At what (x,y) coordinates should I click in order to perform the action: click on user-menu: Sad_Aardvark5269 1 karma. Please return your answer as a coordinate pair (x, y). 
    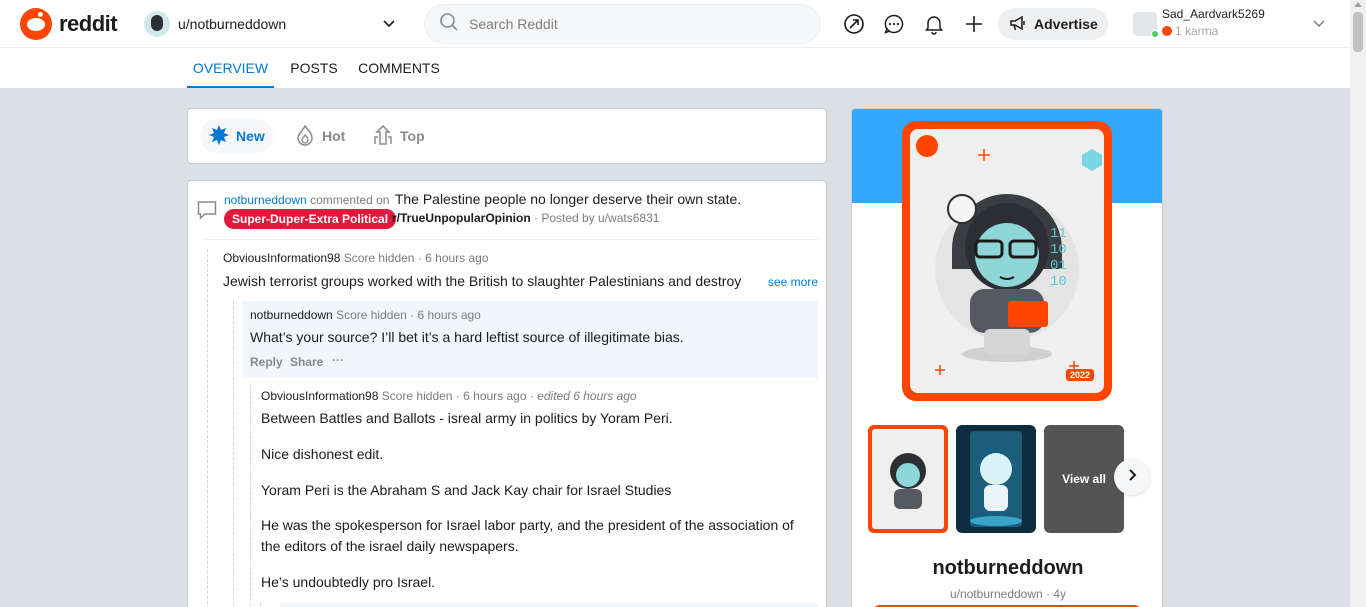
    Looking at the image, I should click on (1229, 24).